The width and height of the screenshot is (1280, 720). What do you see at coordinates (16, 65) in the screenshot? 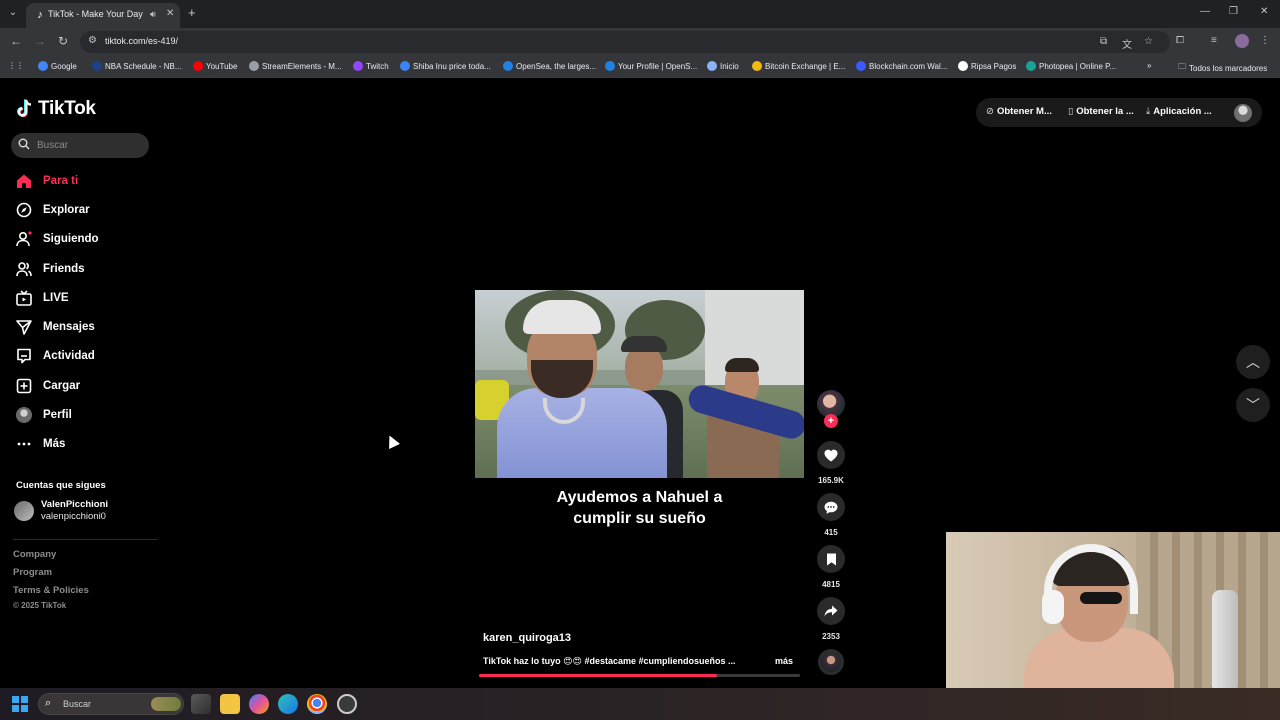
I see `apps-grid-icon: ⋮⋮` at bounding box center [16, 65].